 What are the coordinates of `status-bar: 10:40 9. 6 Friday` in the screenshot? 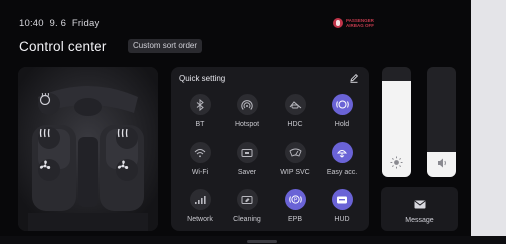 It's located at (59, 23).